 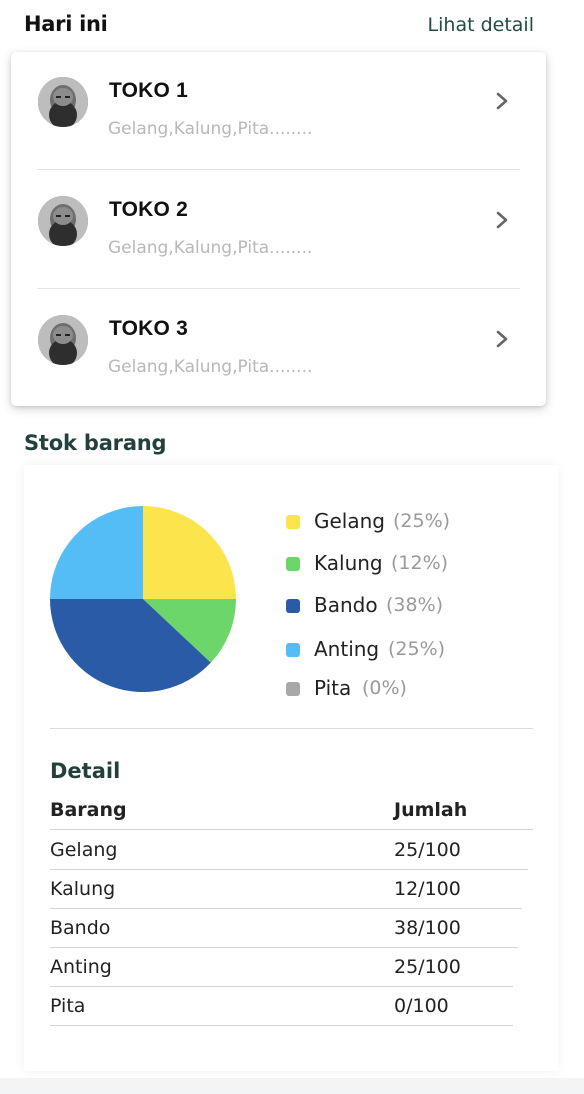 What do you see at coordinates (95, 443) in the screenshot?
I see `stock-section-title: Stok barang` at bounding box center [95, 443].